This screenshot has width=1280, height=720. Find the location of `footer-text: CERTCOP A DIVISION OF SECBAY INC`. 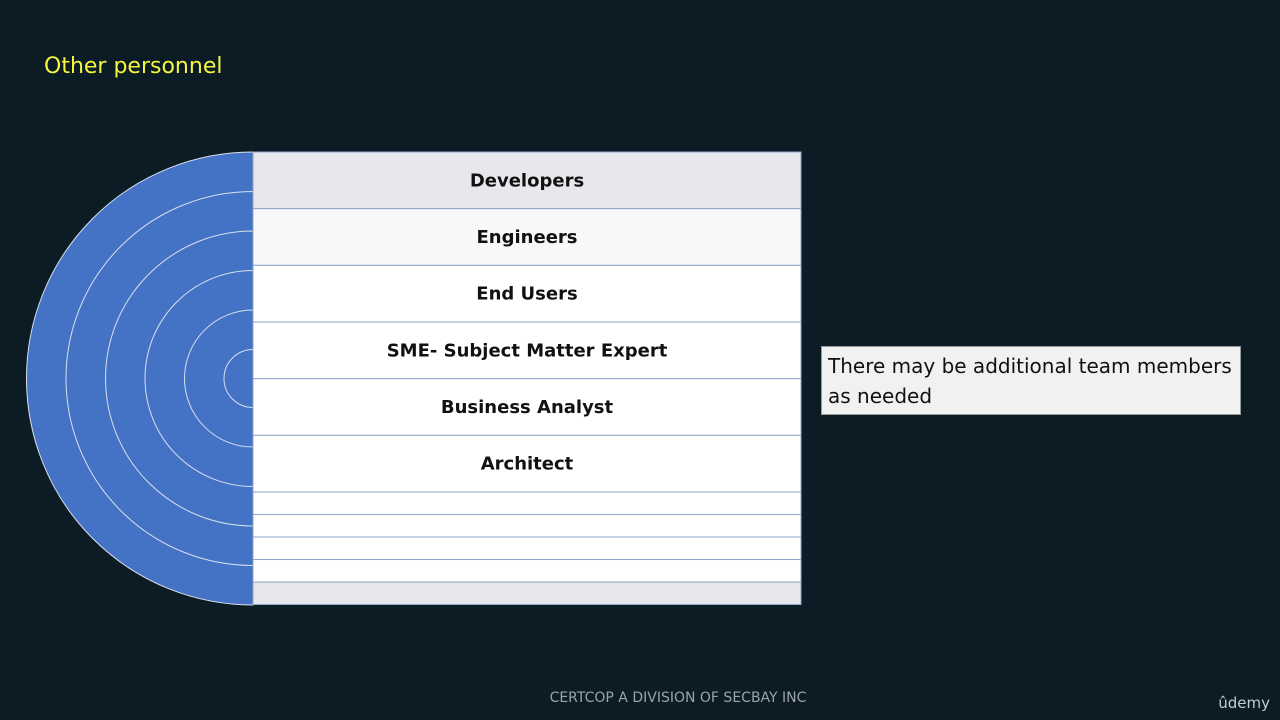

footer-text: CERTCOP A DIVISION OF SECBAY INC is located at coordinates (678, 698).